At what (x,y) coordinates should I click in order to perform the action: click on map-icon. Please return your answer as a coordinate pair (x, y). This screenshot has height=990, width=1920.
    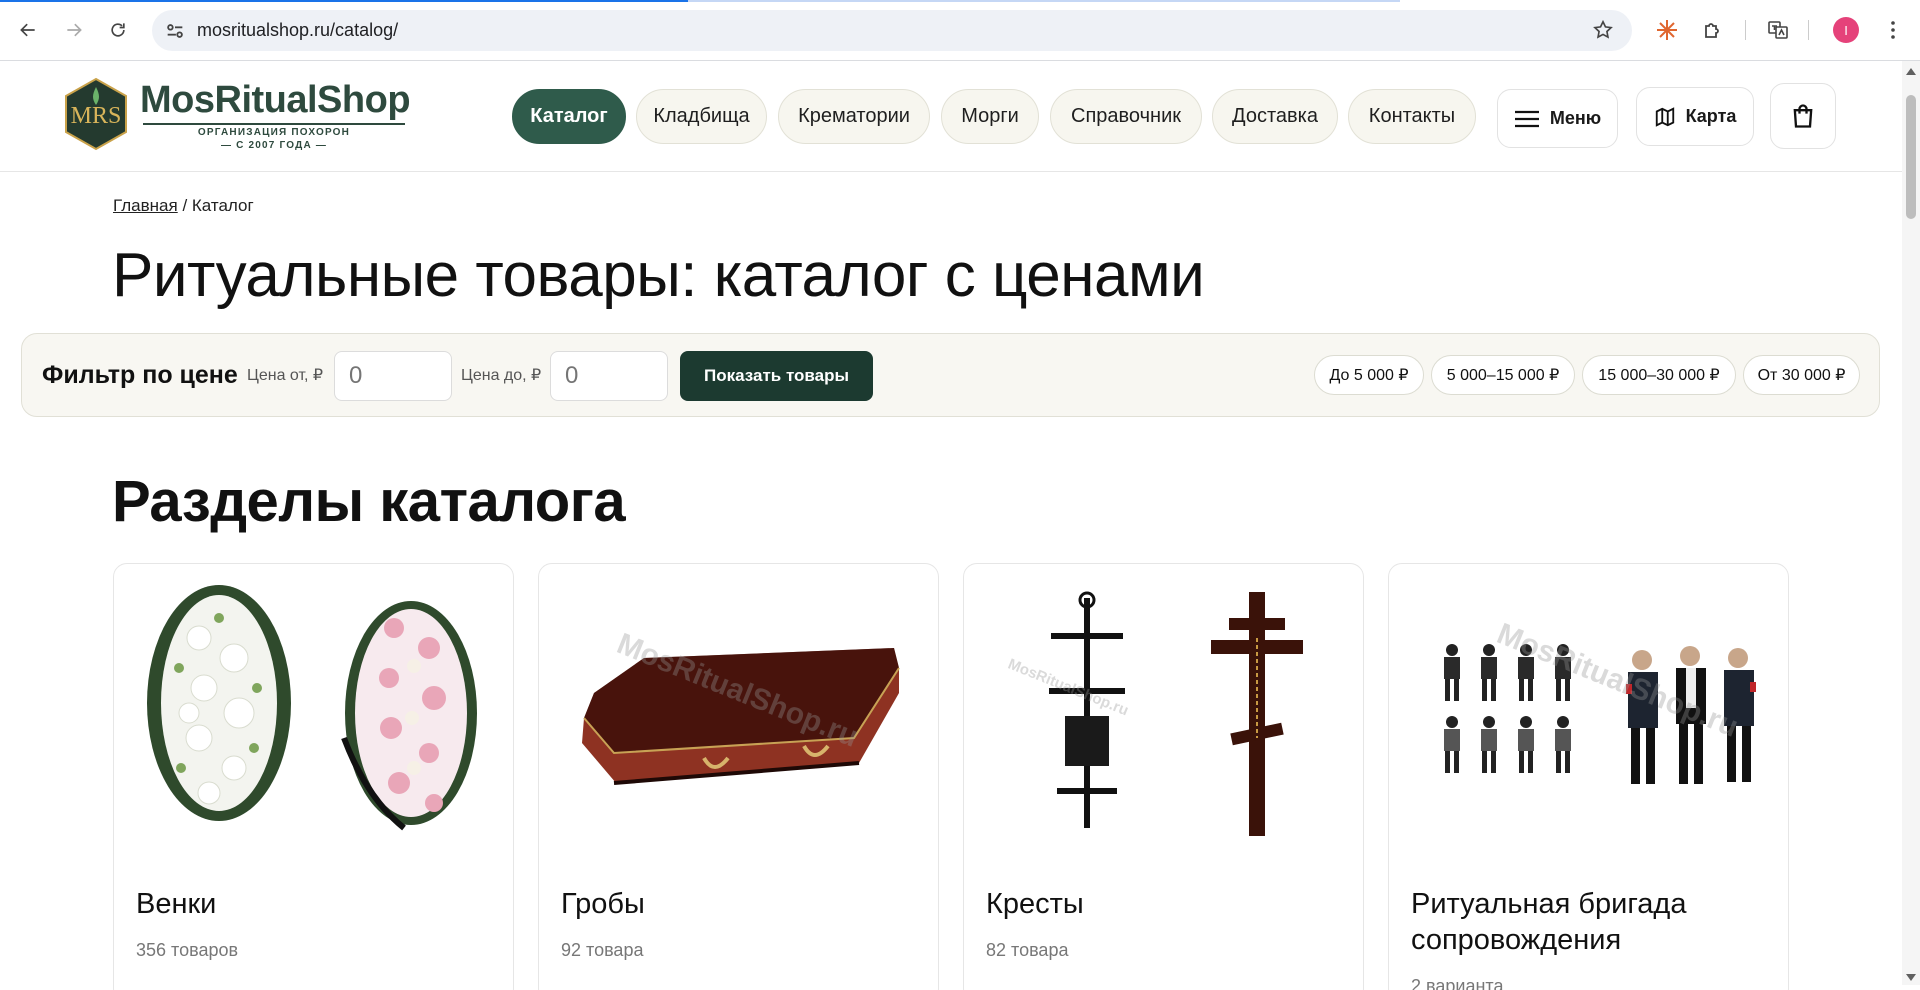
    Looking at the image, I should click on (1664, 116).